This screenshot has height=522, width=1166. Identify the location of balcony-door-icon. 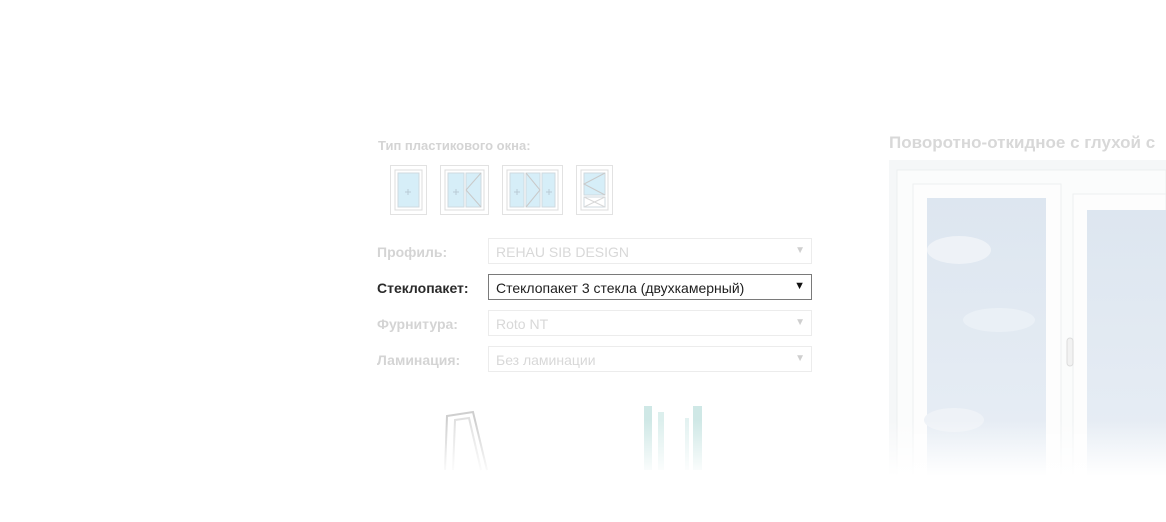
(594, 190).